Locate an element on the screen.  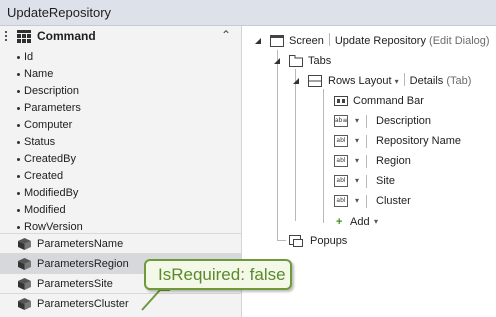
field-label: Site is located at coordinates (385, 181).